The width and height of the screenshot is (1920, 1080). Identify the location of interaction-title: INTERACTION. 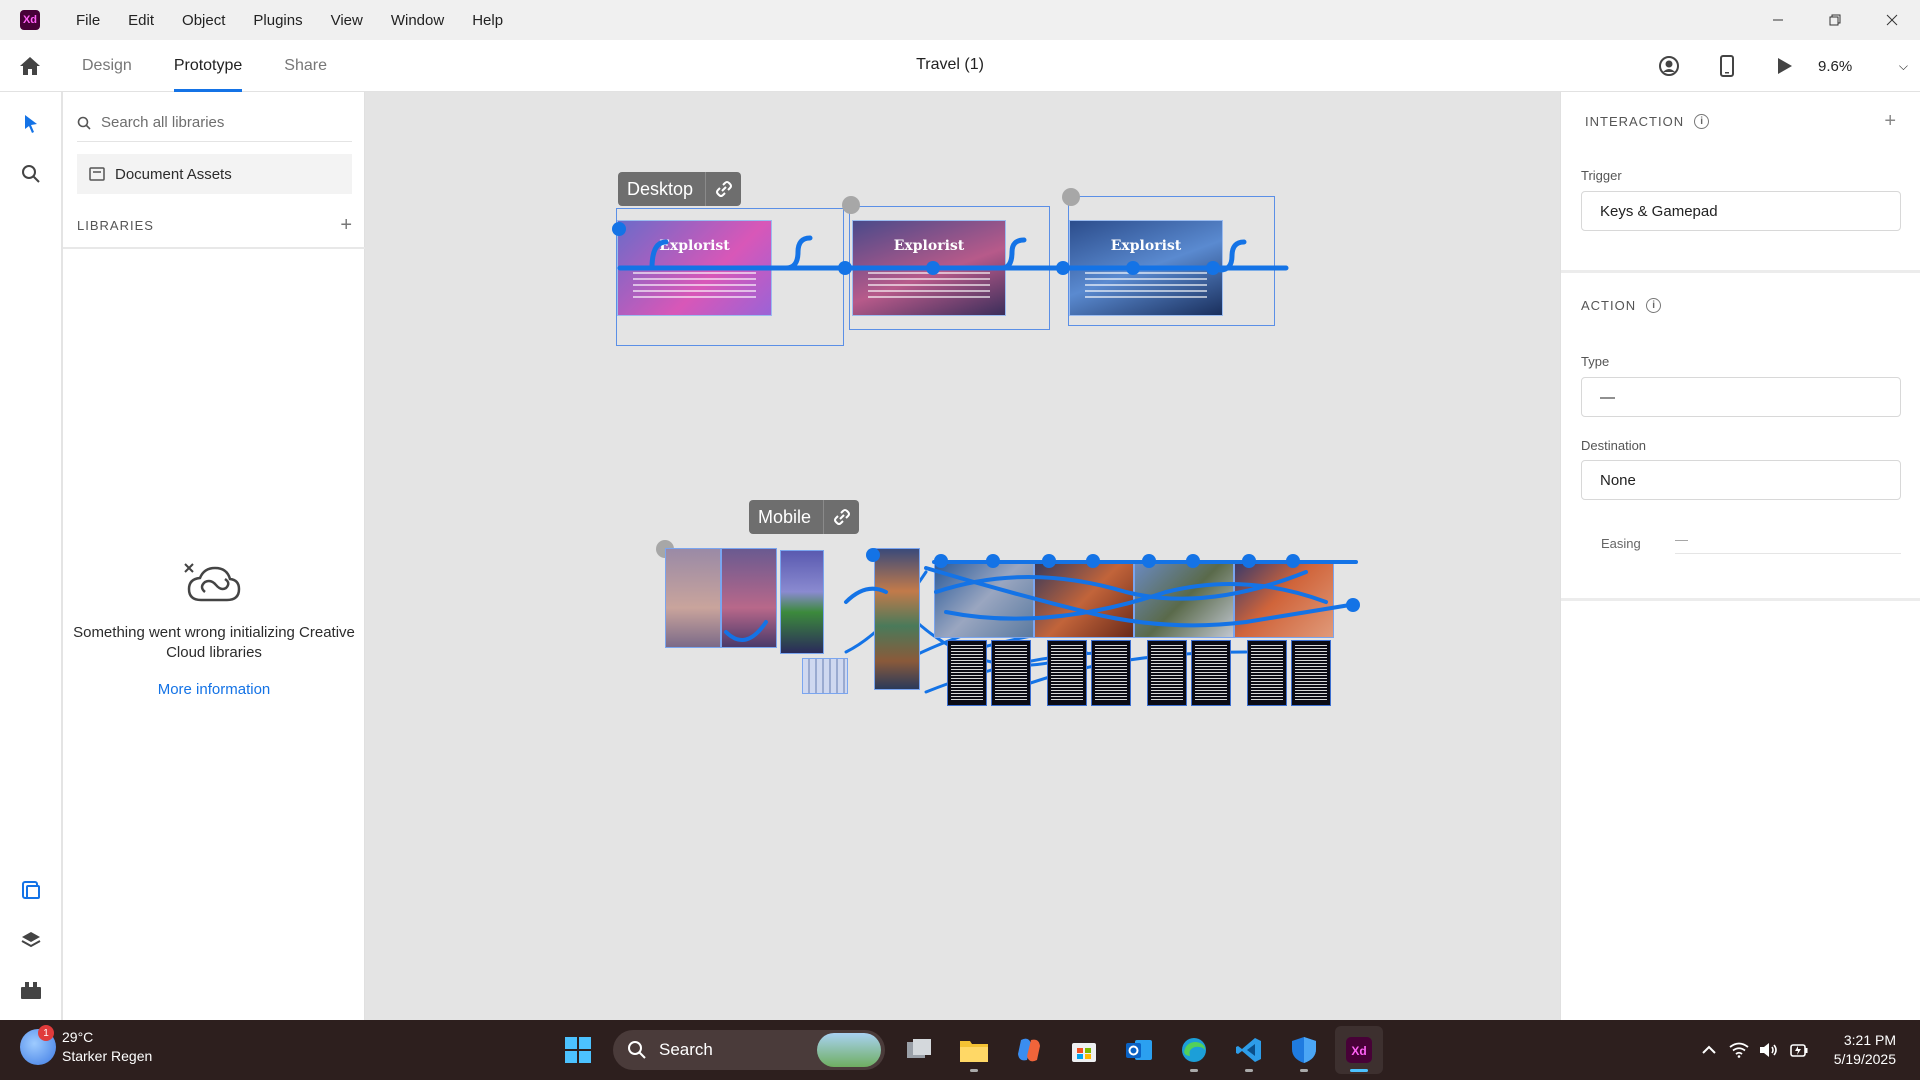
(1635, 121).